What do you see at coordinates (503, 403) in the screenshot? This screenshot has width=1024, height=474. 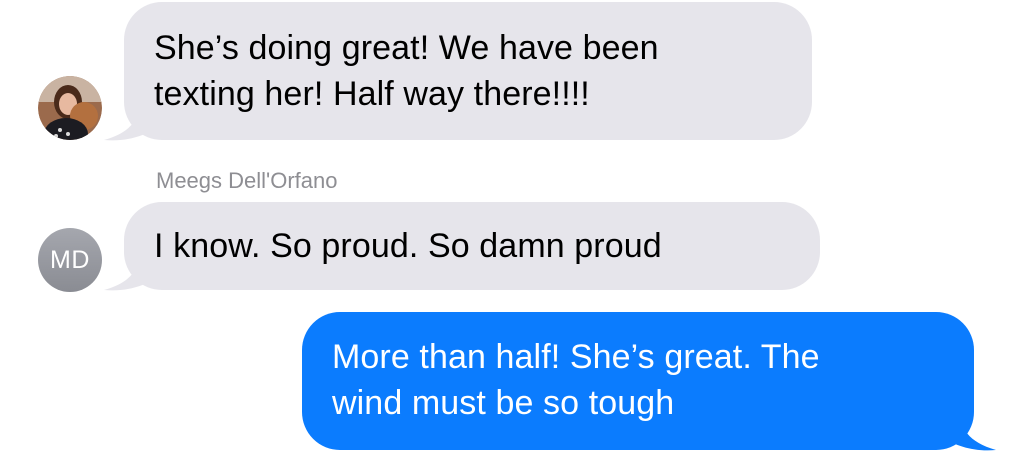 I see `message-text-line: wind must be so tough` at bounding box center [503, 403].